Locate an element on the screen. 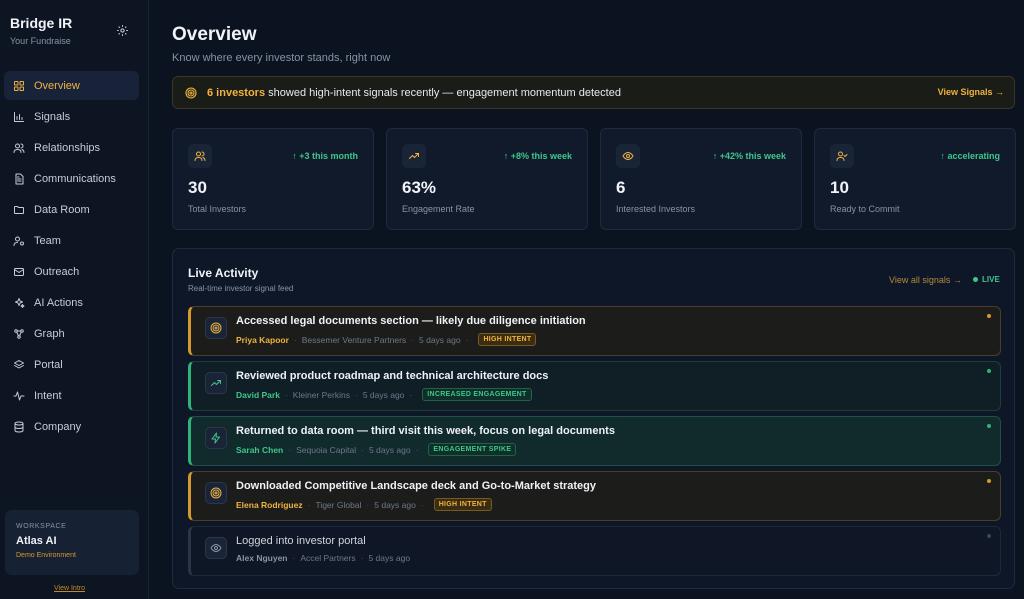  activity-person: Priya Kapoor is located at coordinates (262, 340).